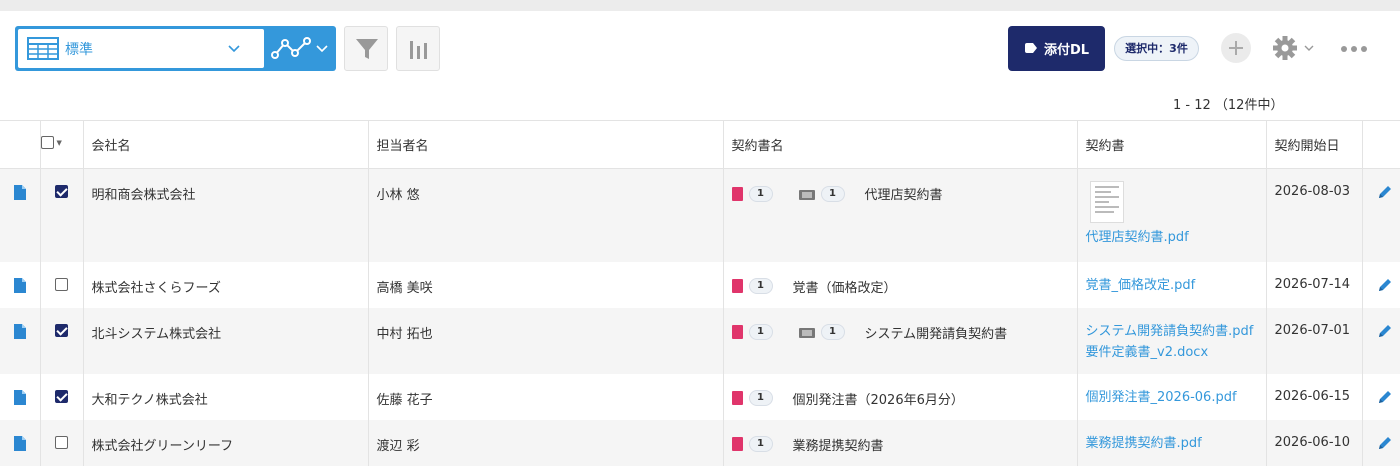 The height and width of the screenshot is (466, 1400). I want to click on contract-title: 代理店契約書, so click(903, 195).